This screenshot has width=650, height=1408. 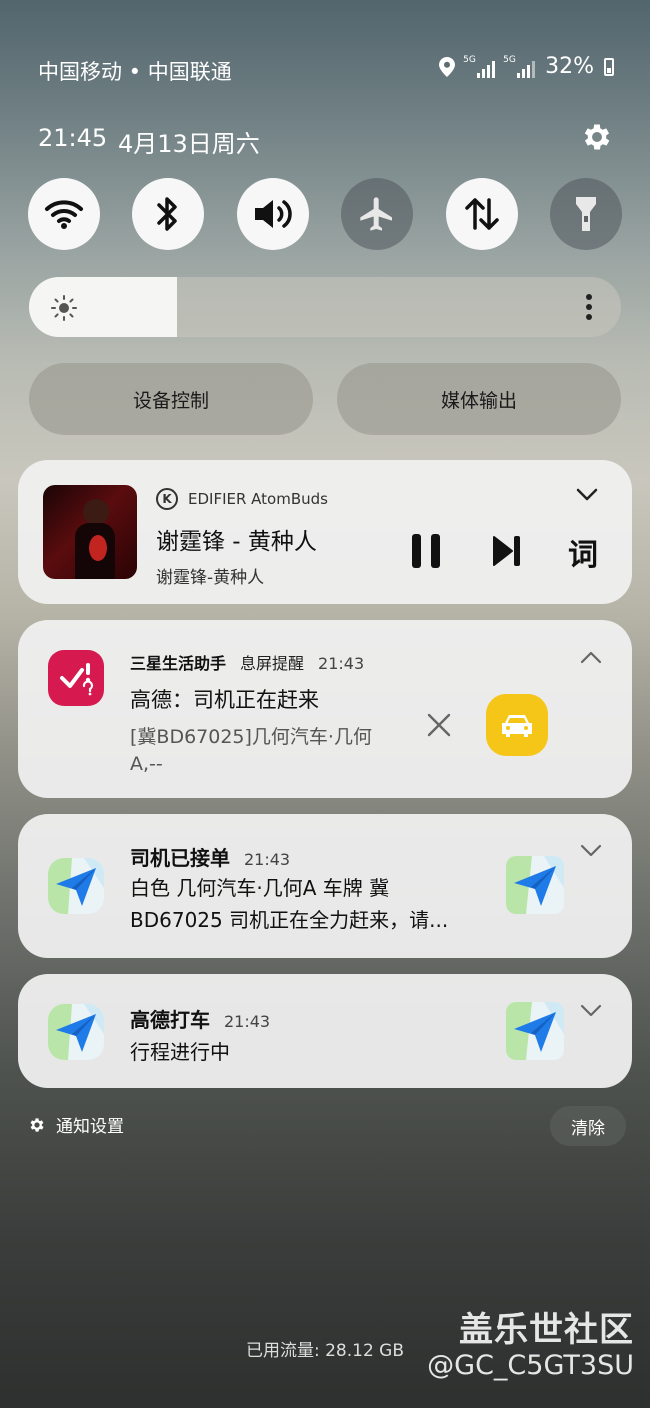 I want to click on samsung-life-assistant-icon, so click(x=76, y=678).